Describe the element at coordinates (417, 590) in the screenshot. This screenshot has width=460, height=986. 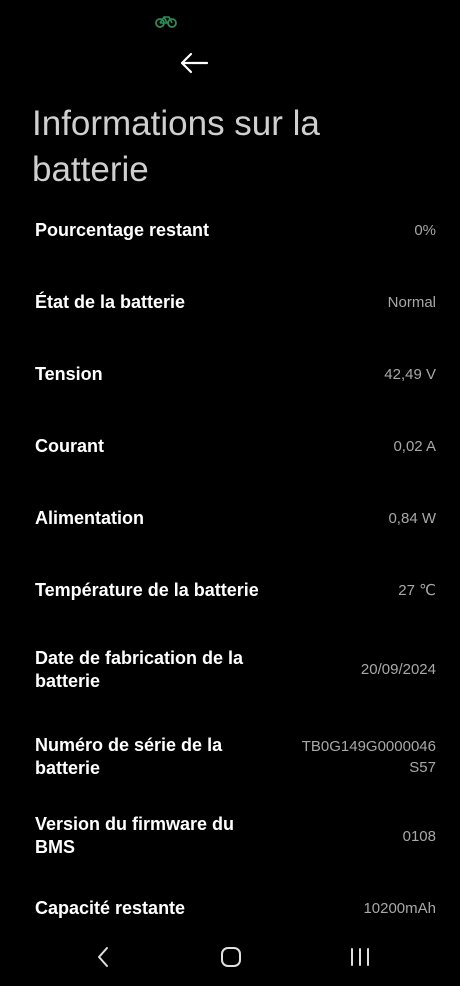
I see `row-value: 27 ℃` at that location.